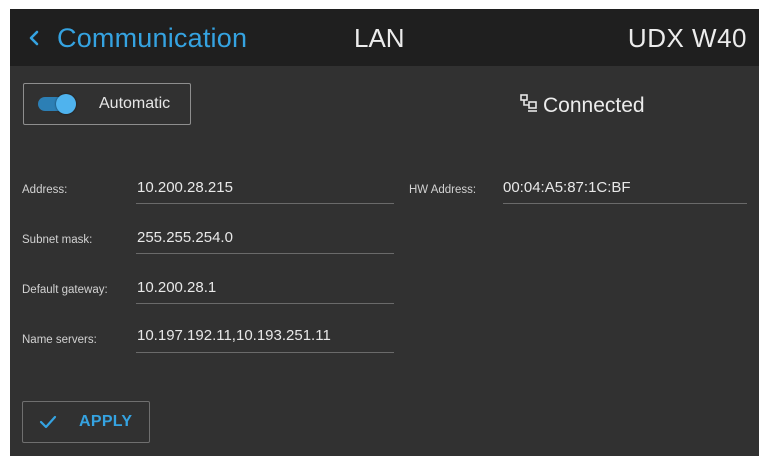  I want to click on address-label: Address:, so click(45, 190).